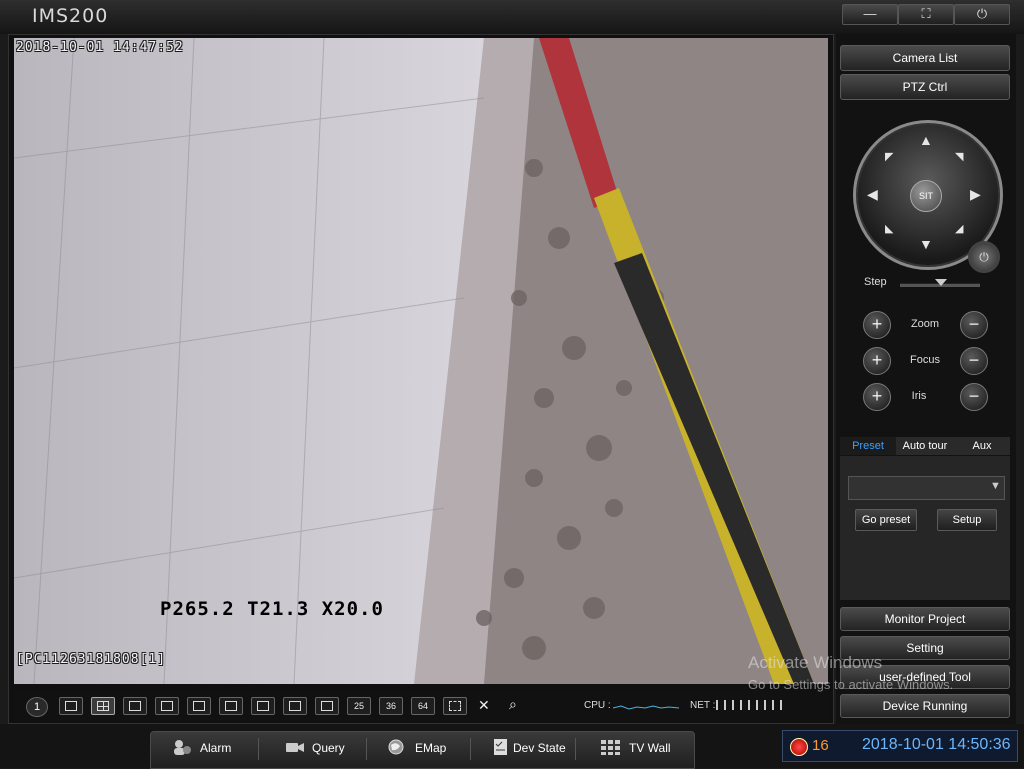 The image size is (1024, 769). I want to click on alarm-tab: Alarm, so click(215, 748).